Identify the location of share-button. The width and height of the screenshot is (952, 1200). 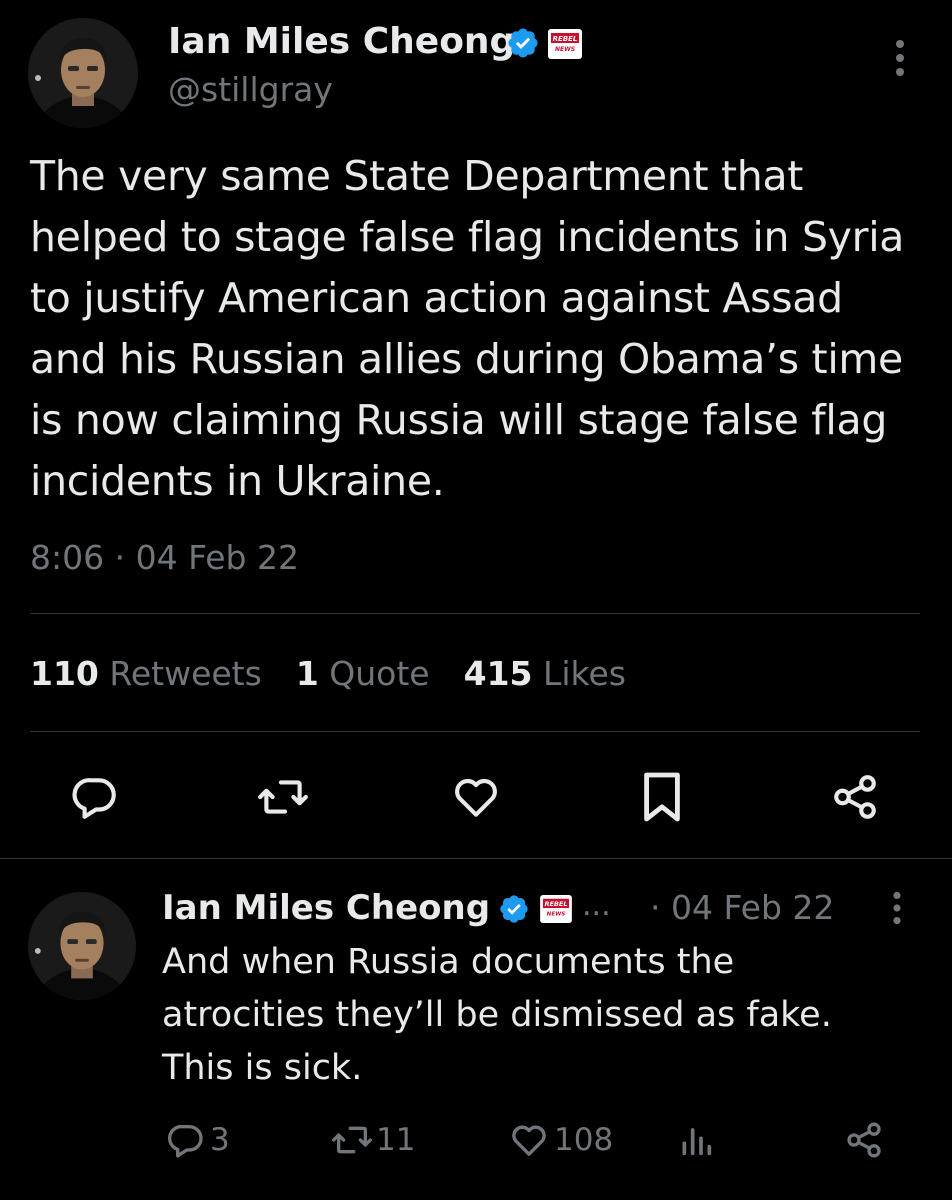
(855, 797).